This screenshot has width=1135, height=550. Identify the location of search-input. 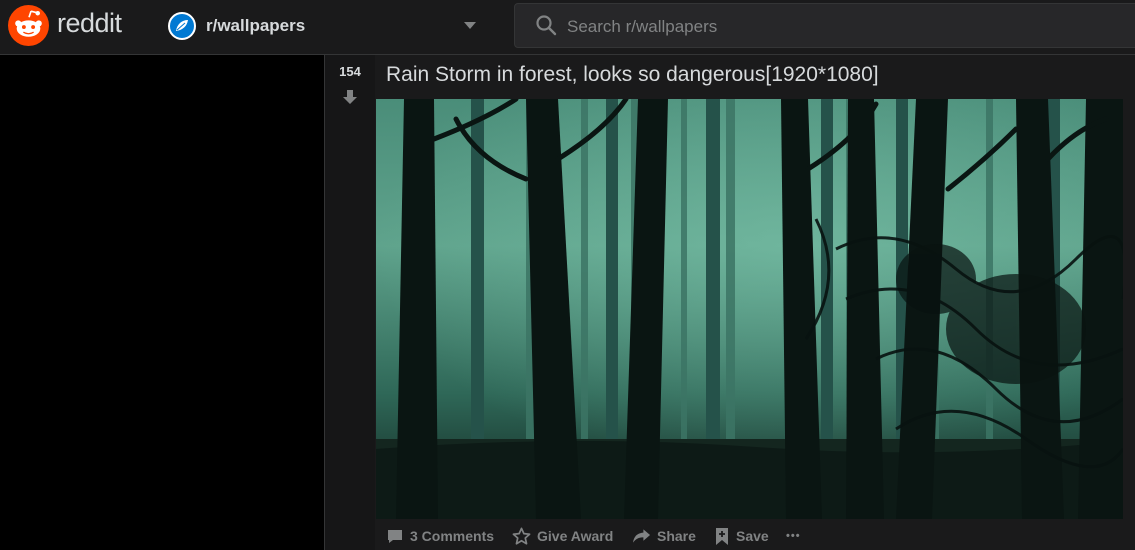
(847, 26).